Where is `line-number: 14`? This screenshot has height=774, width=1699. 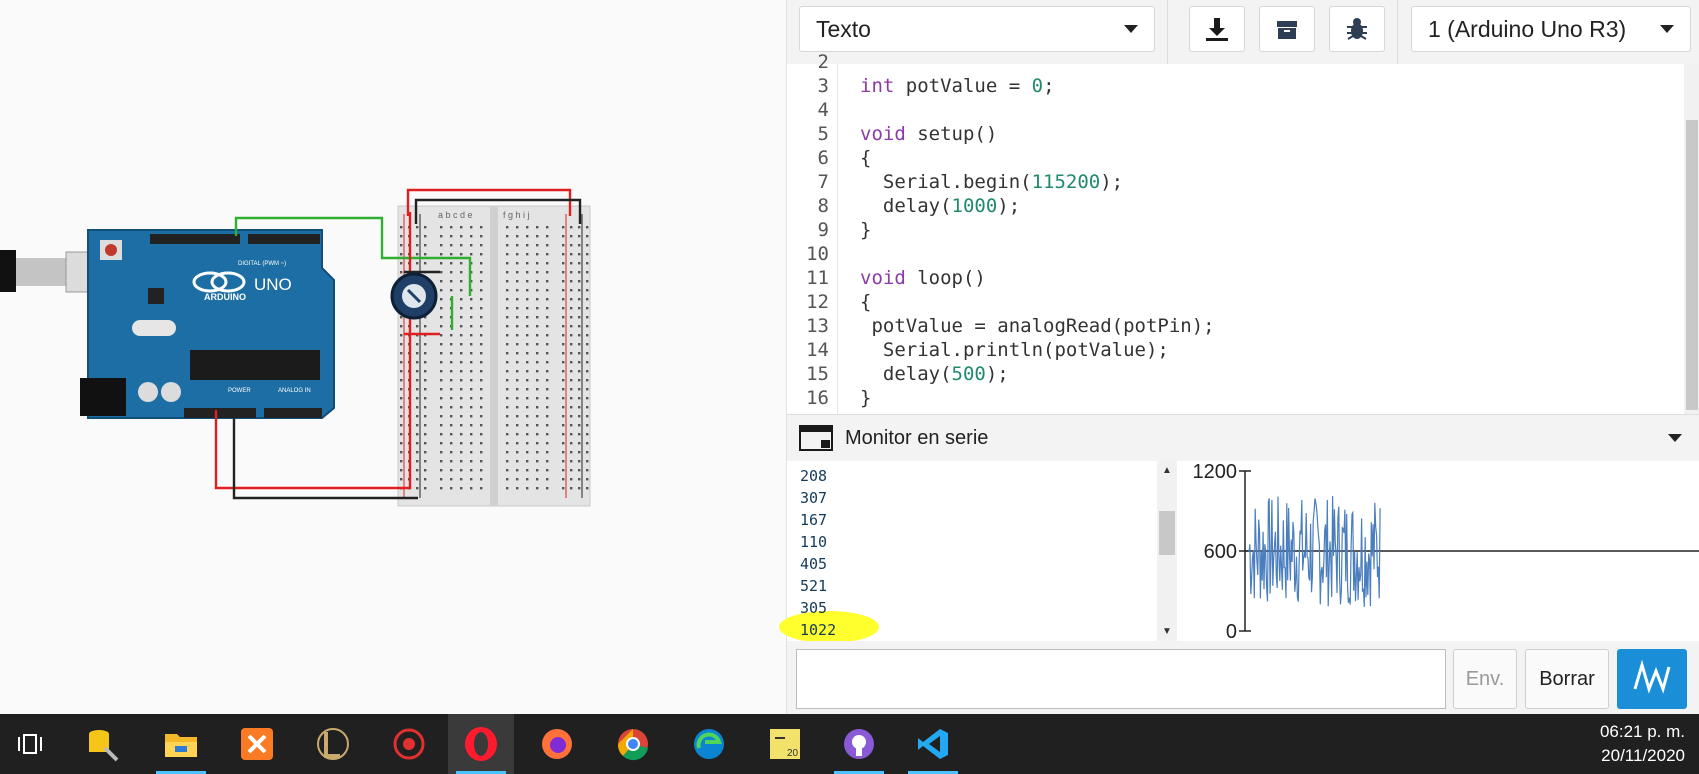
line-number: 14 is located at coordinates (817, 350).